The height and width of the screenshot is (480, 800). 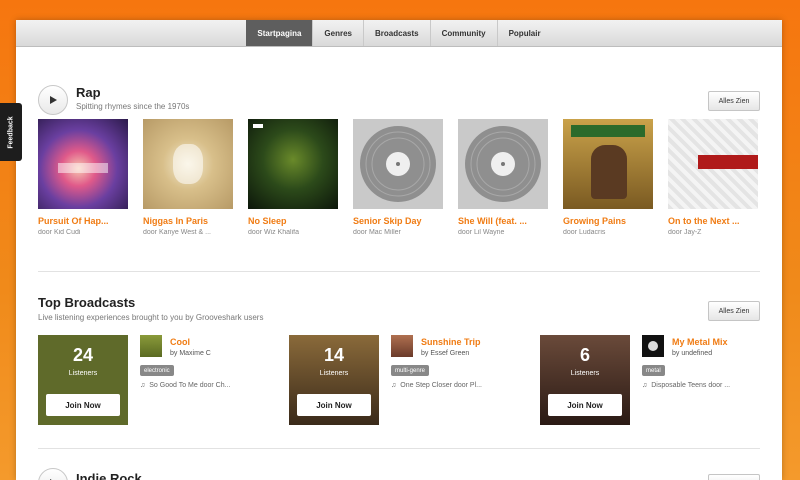 I want to click on album-artist: door Kid Cudi, so click(x=83, y=232).